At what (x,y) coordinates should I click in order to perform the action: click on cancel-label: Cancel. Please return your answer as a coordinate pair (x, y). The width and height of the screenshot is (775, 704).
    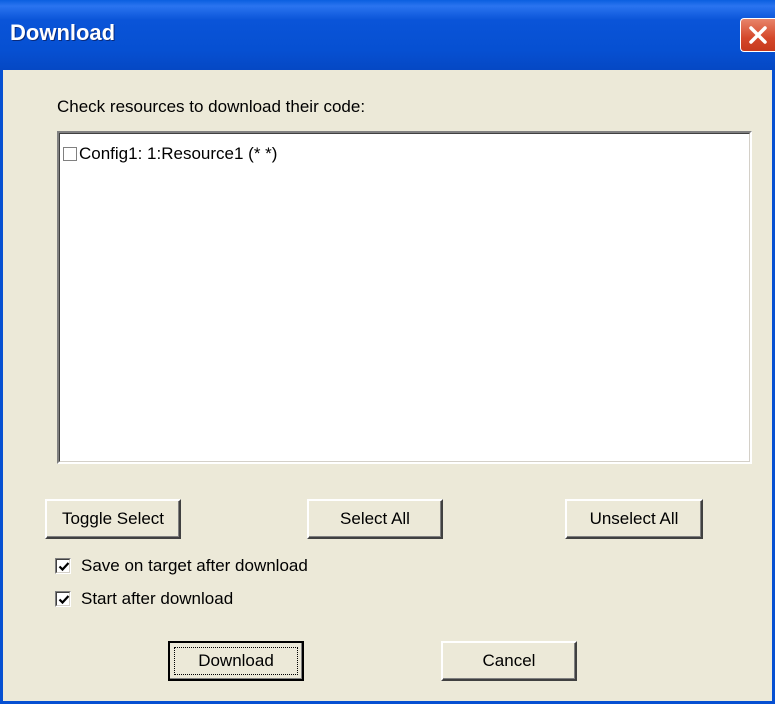
    Looking at the image, I should click on (509, 660).